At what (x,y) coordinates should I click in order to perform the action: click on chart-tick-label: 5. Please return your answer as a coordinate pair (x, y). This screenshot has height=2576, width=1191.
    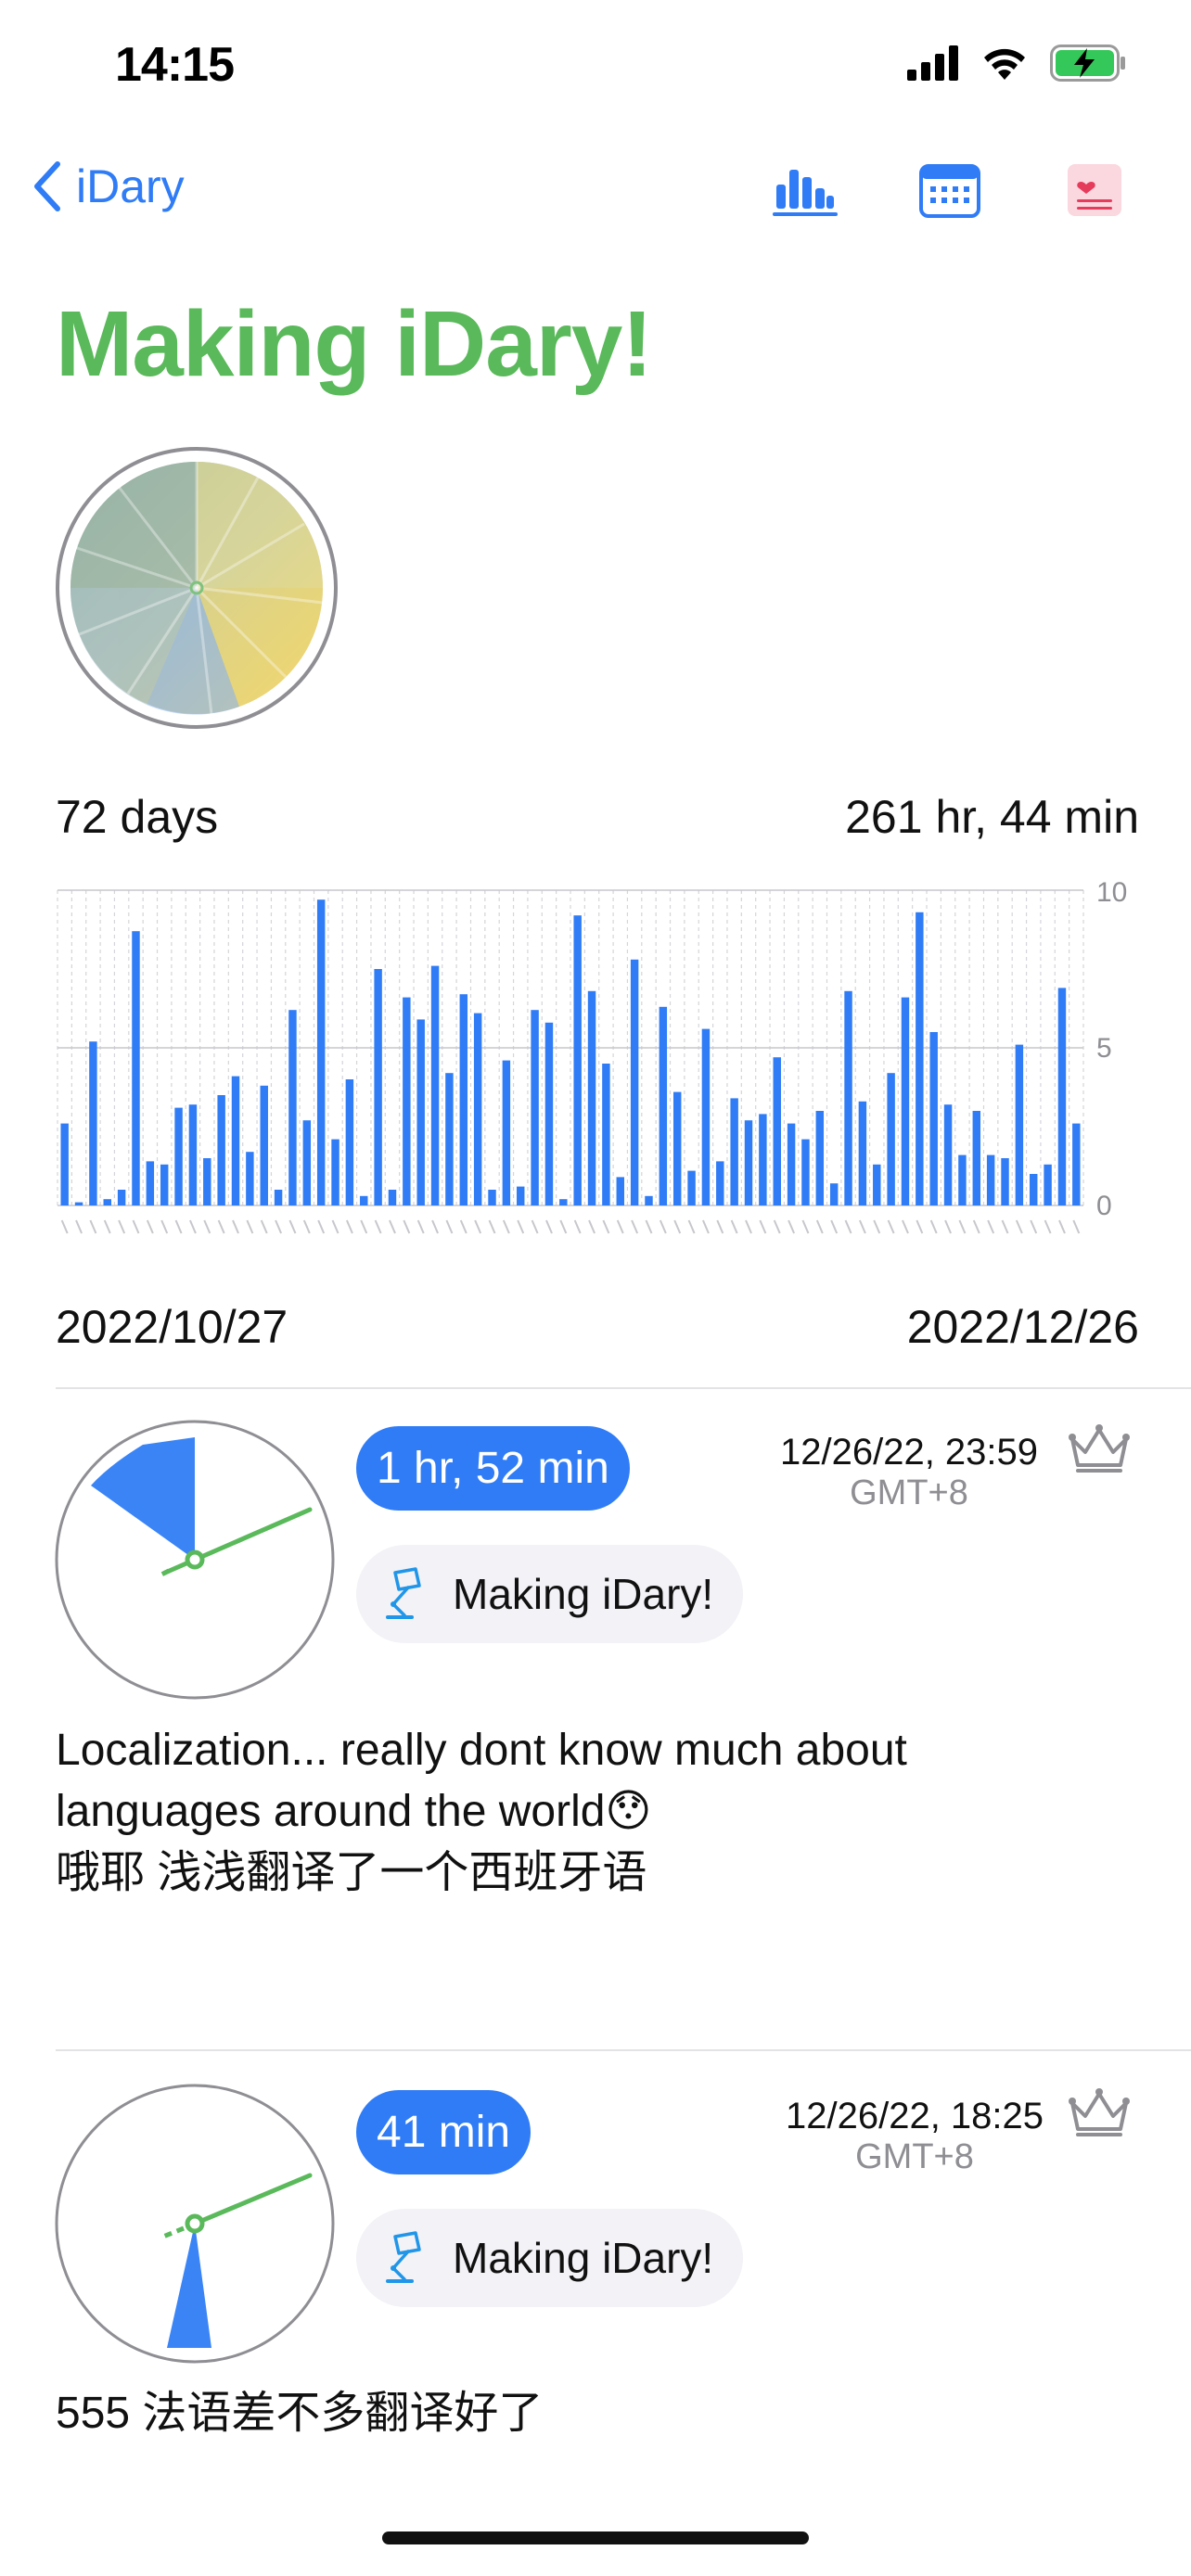
    Looking at the image, I should click on (1104, 1049).